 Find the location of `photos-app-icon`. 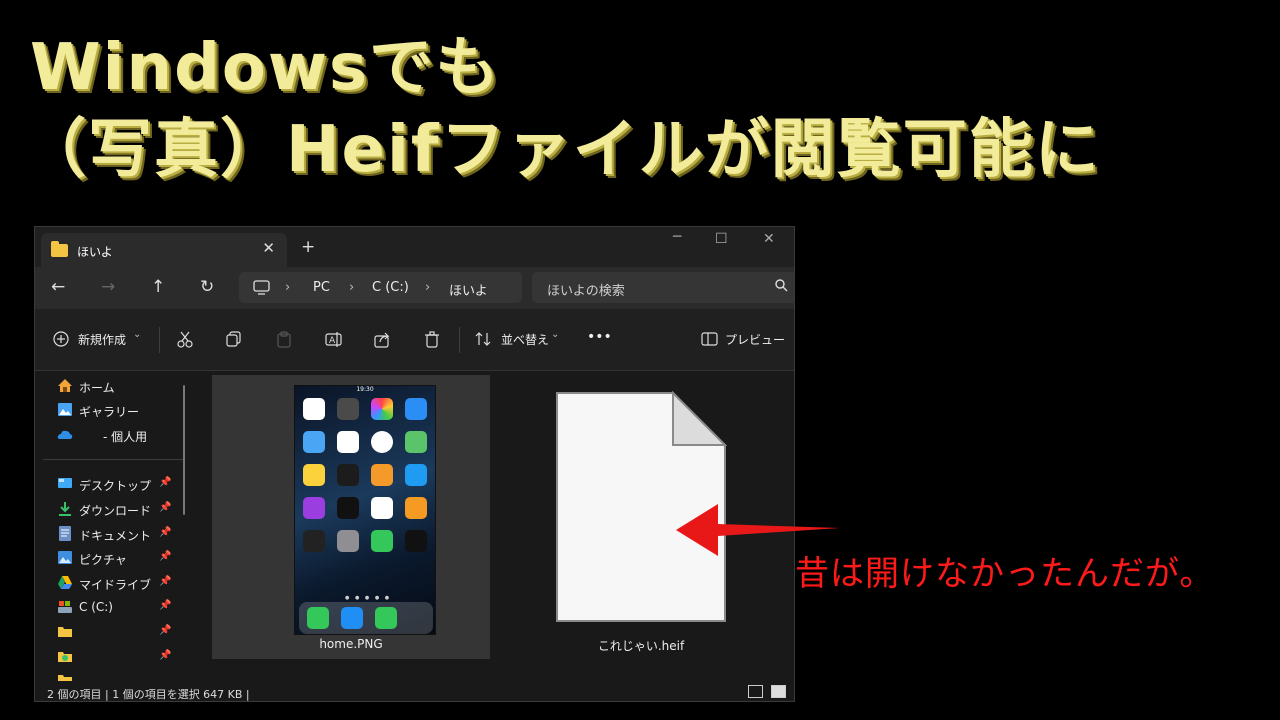

photos-app-icon is located at coordinates (382, 409).